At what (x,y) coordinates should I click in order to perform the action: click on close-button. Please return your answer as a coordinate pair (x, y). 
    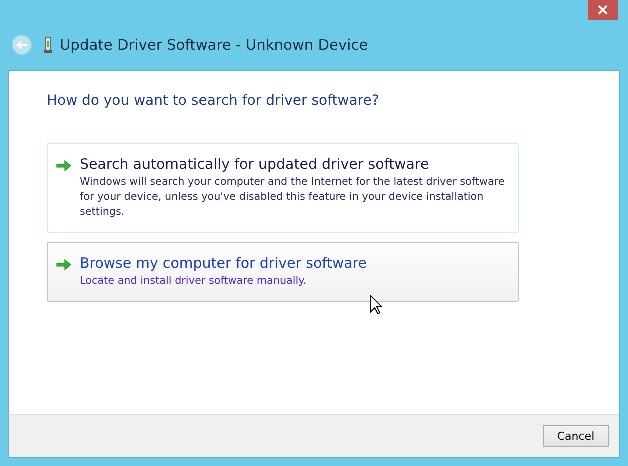
    Looking at the image, I should click on (603, 10).